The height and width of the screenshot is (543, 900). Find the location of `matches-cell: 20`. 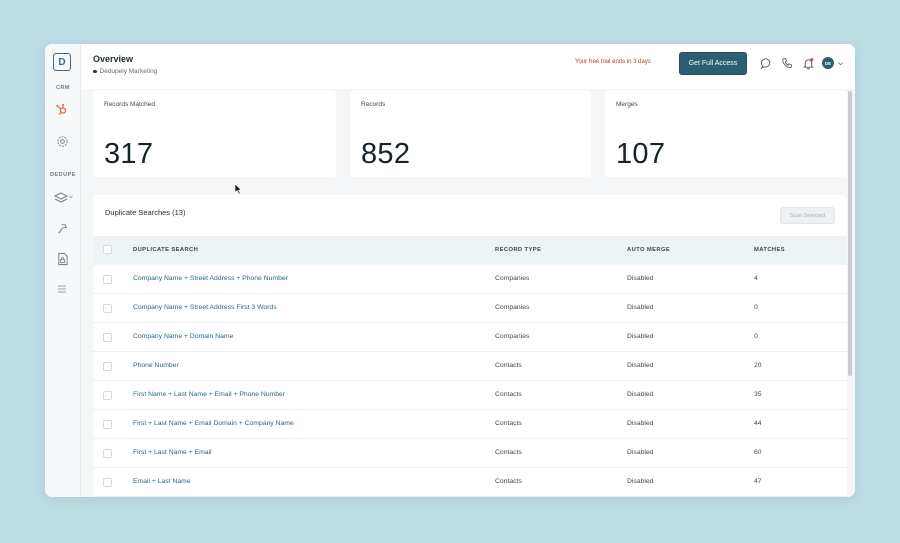

matches-cell: 20 is located at coordinates (758, 365).